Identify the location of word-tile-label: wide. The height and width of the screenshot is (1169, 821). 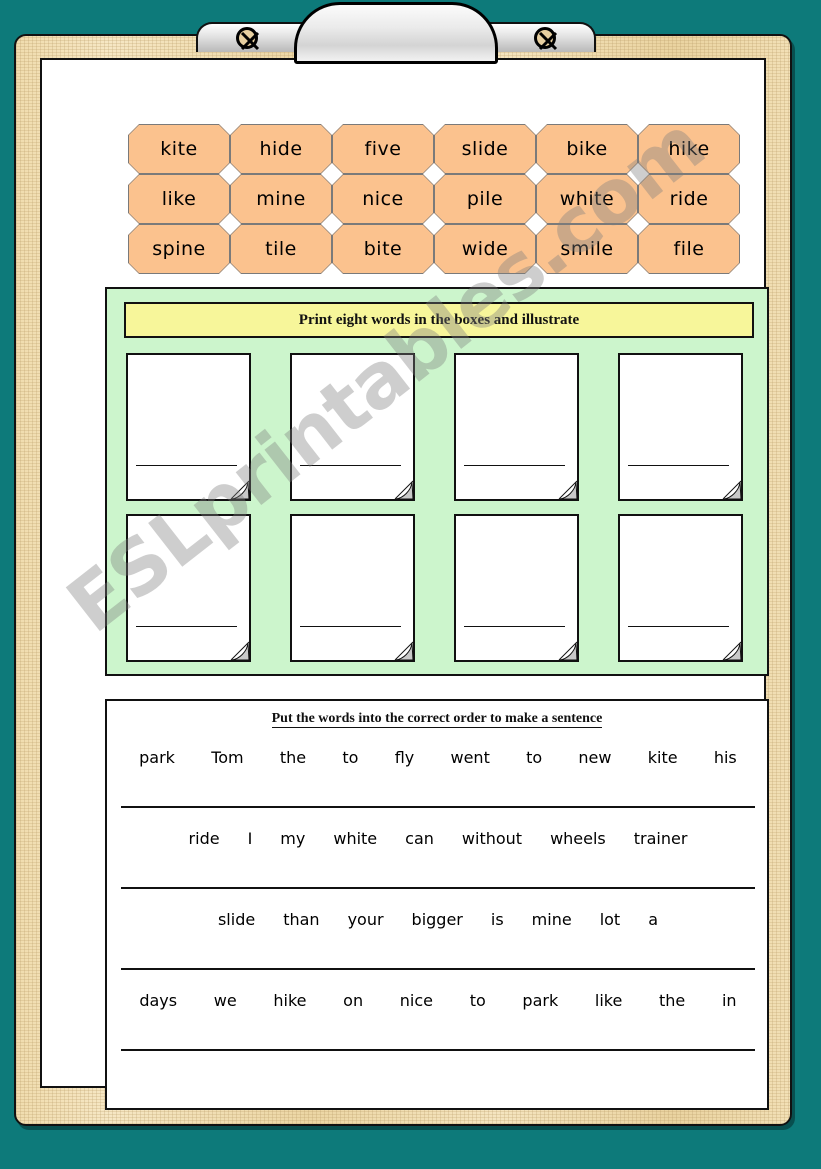
(485, 249).